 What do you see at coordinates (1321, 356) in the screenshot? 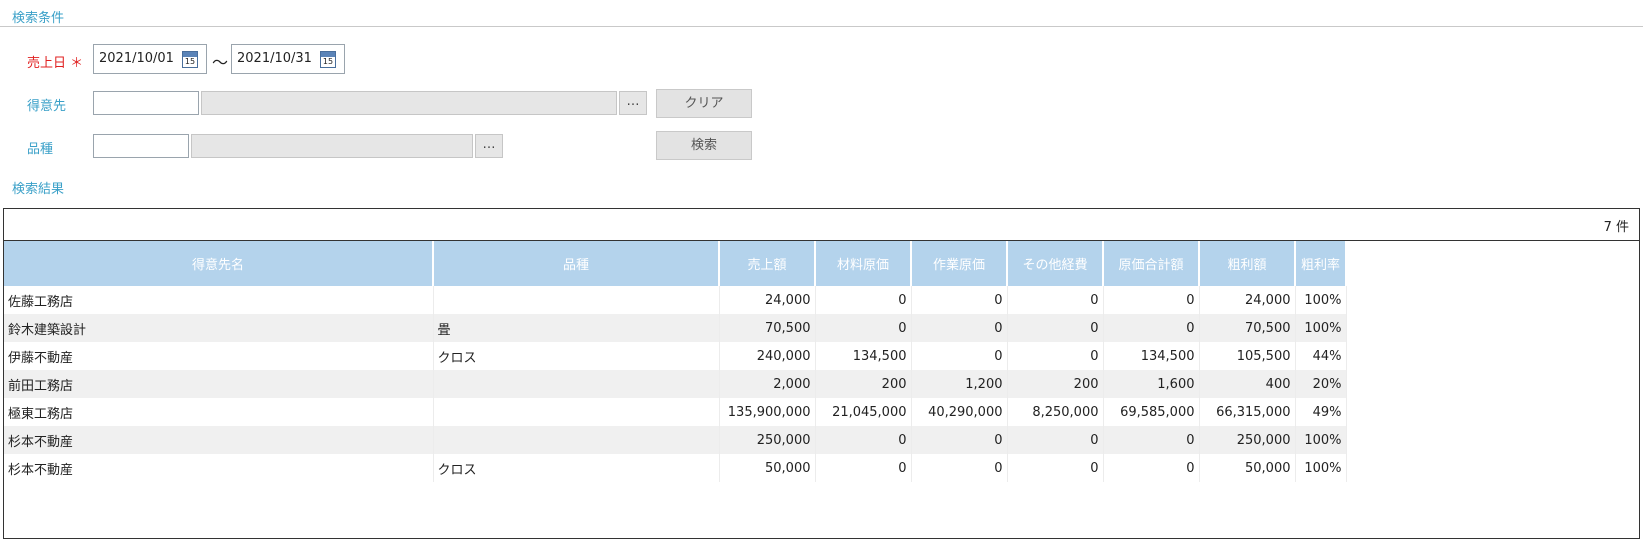
I see `table-cell: 44%` at bounding box center [1321, 356].